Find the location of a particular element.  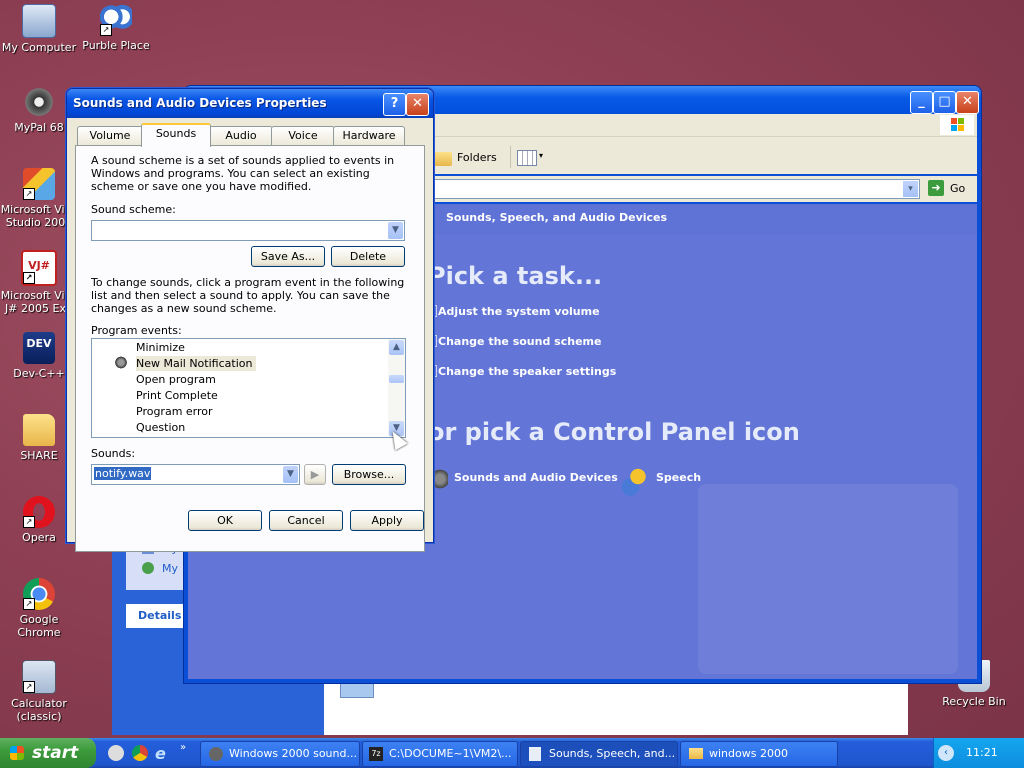

go-button: Go is located at coordinates (957, 188).